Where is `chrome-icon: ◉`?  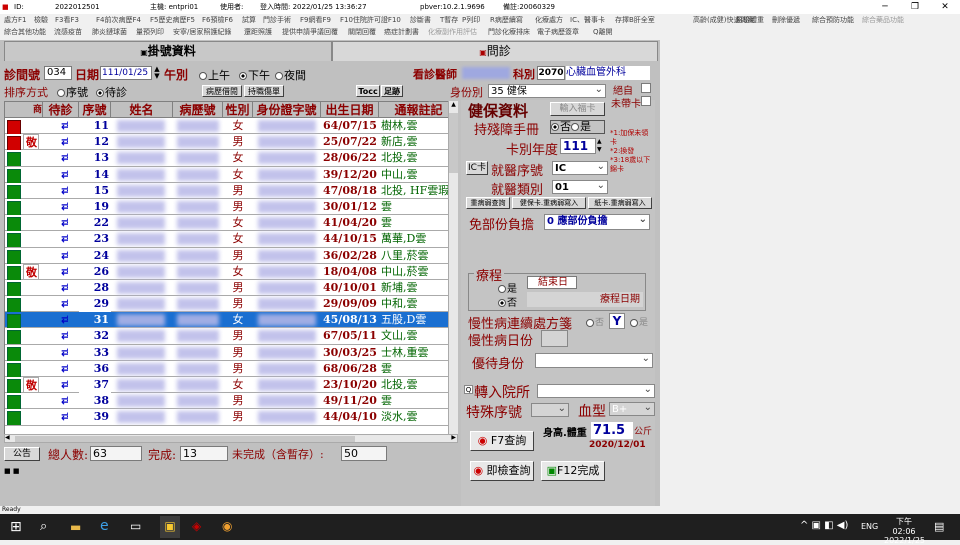 chrome-icon: ◉ is located at coordinates (227, 526).